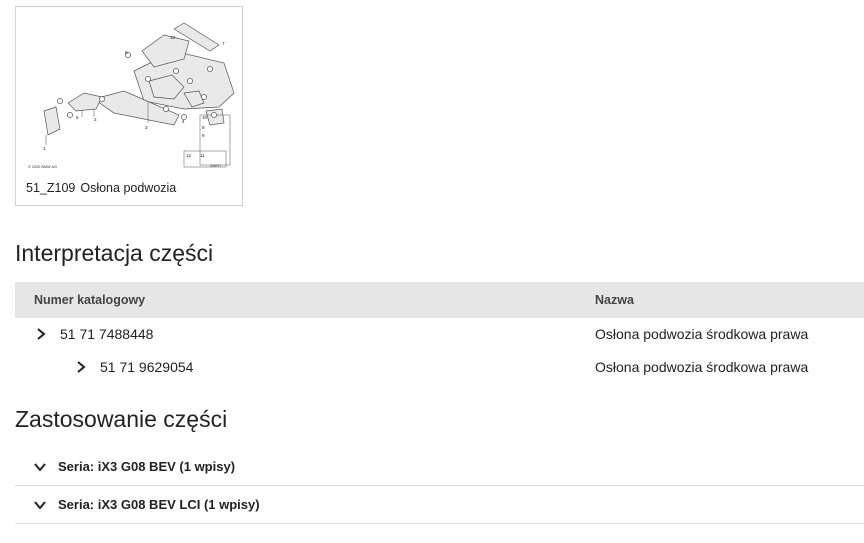 Image resolution: width=864 pixels, height=543 pixels. Describe the element at coordinates (146, 127) in the screenshot. I see `callout-3: 3` at that location.